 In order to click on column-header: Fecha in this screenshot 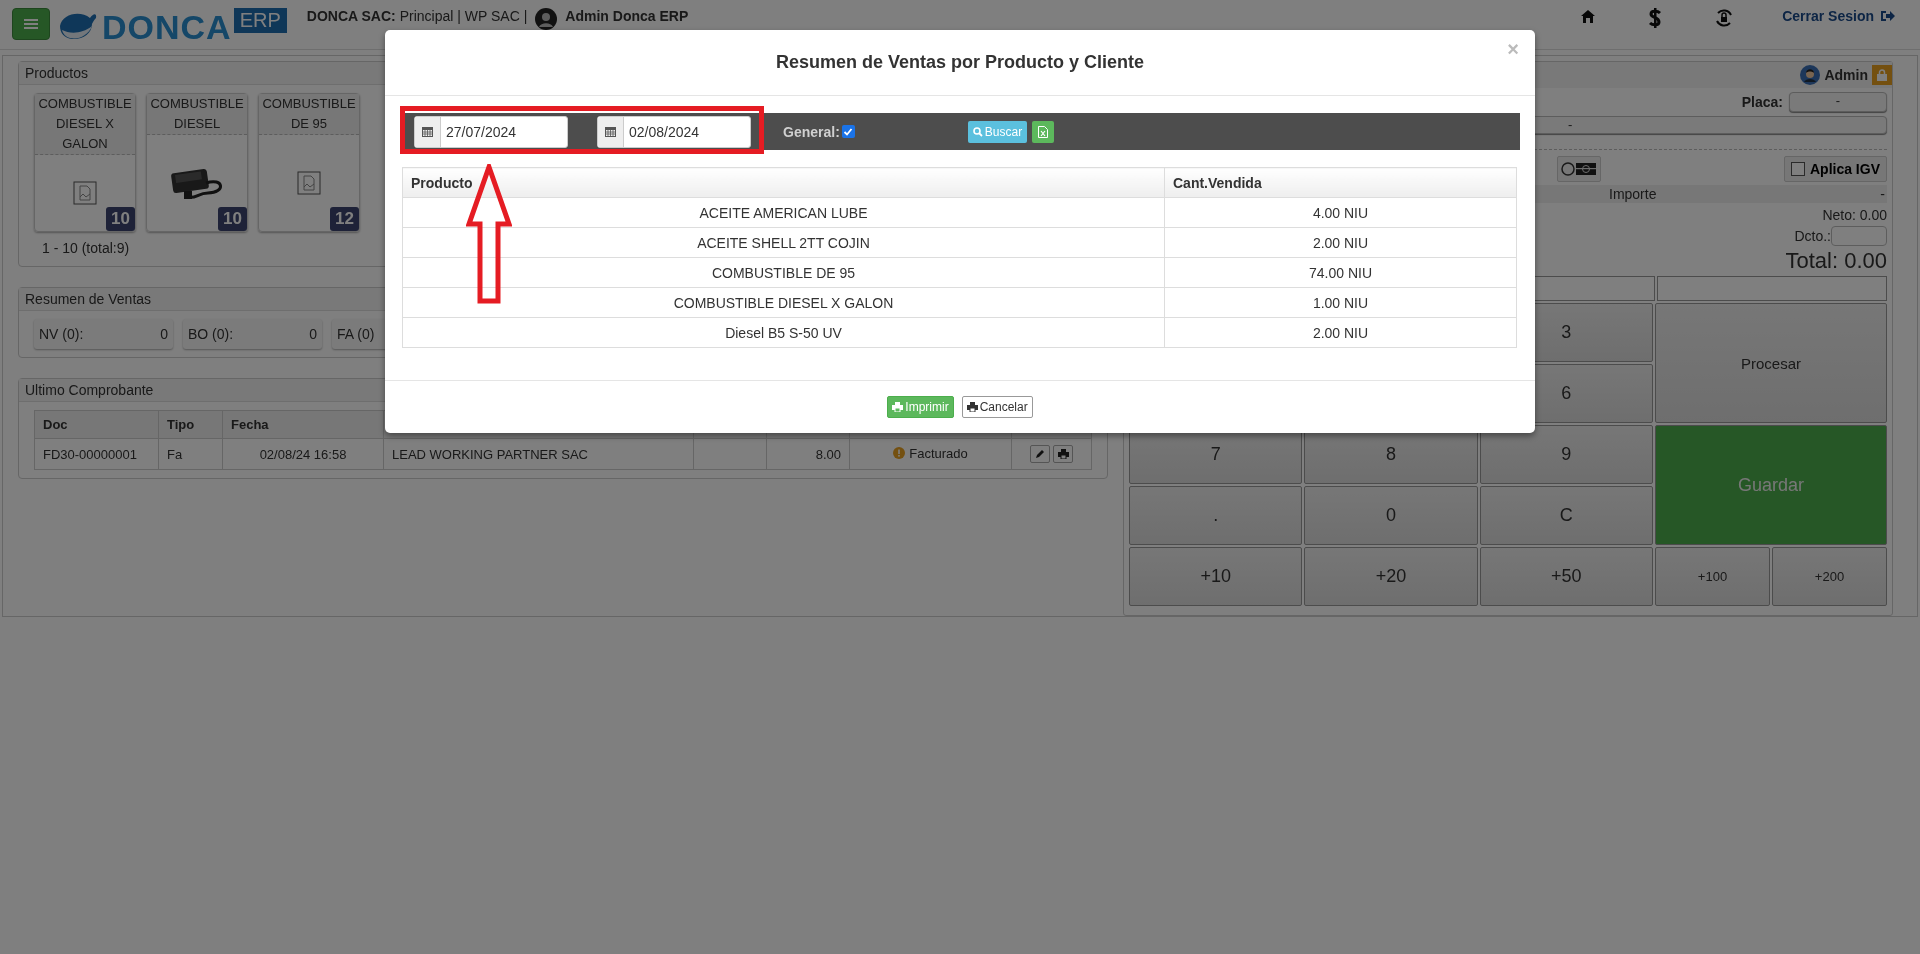, I will do `click(303, 424)`.